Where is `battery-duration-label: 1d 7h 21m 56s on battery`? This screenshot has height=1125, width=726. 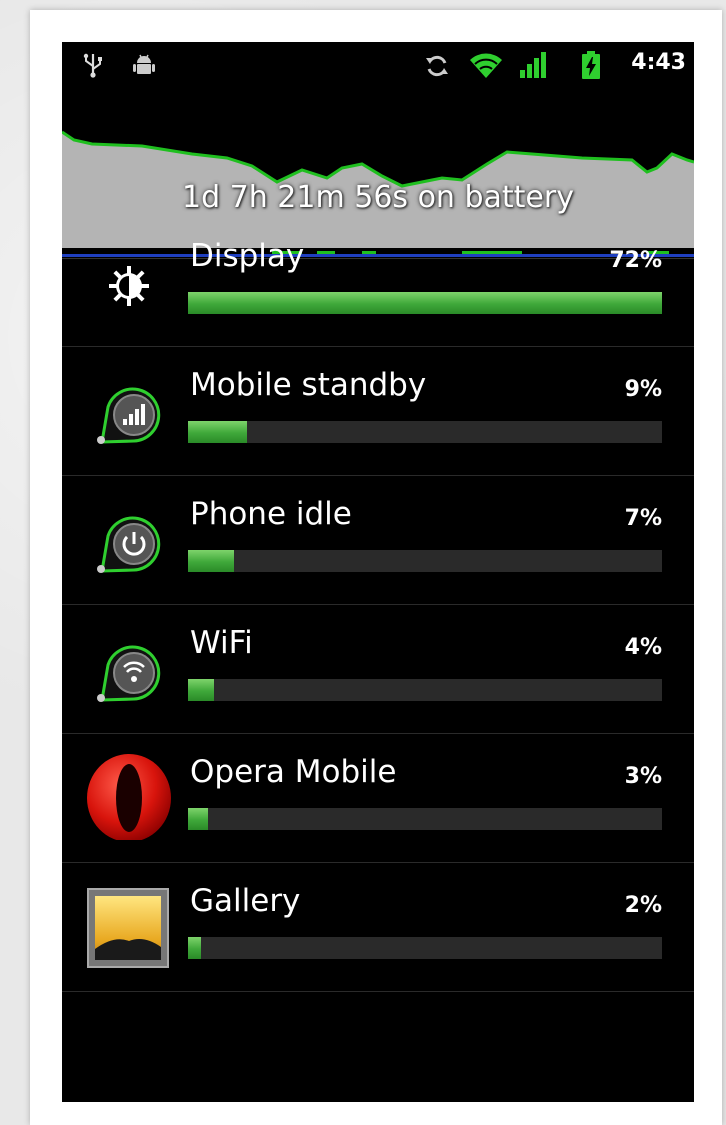 battery-duration-label: 1d 7h 21m 56s on battery is located at coordinates (378, 197).